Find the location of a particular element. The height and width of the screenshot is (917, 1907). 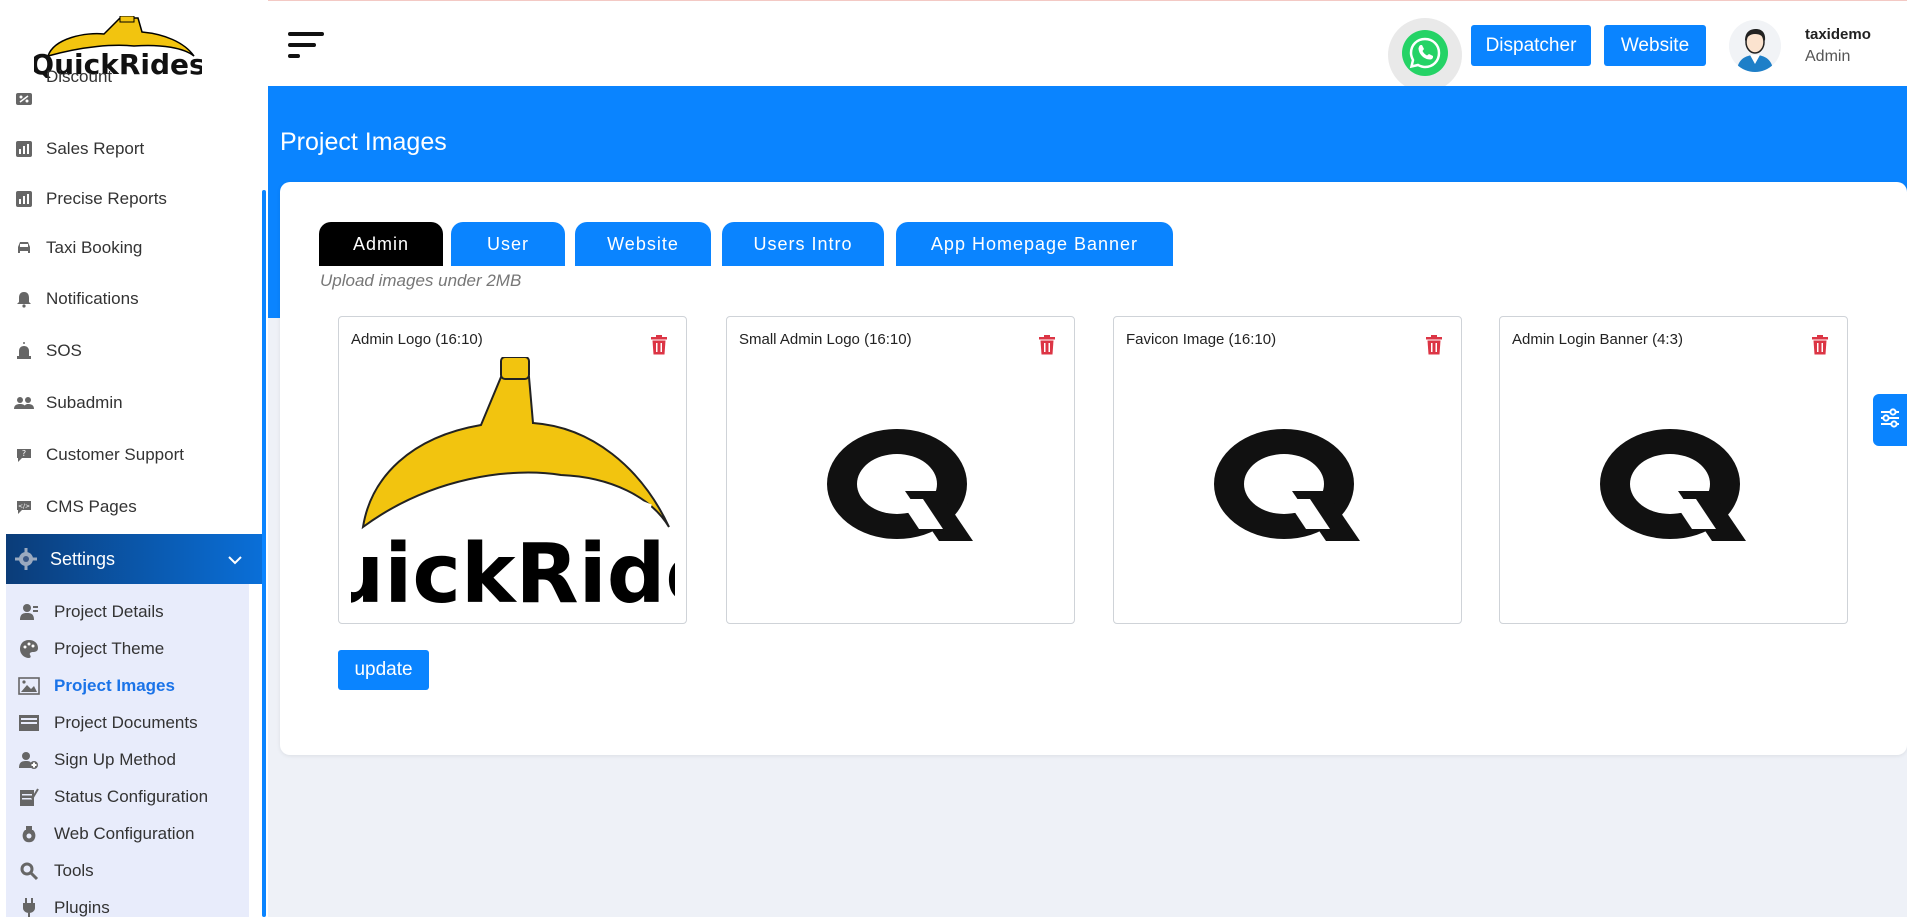

users-icon is located at coordinates (24, 403).